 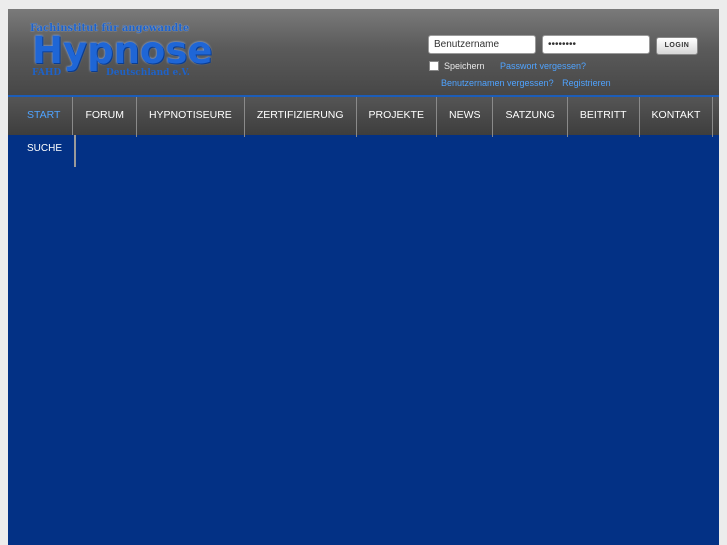 I want to click on password-input, so click(x=596, y=44).